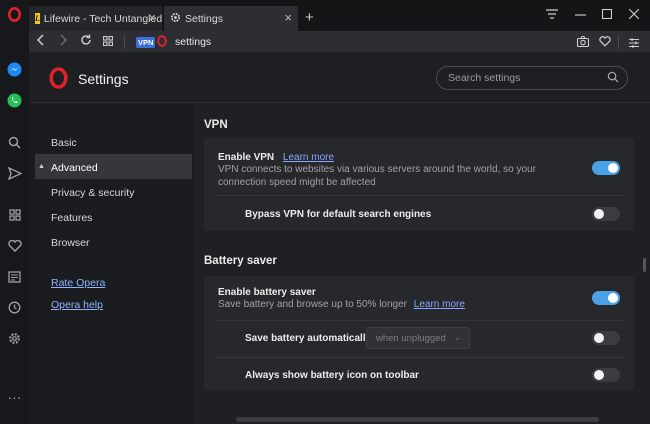 The image size is (650, 424). I want to click on opera-sidebar: ···, so click(14, 212).